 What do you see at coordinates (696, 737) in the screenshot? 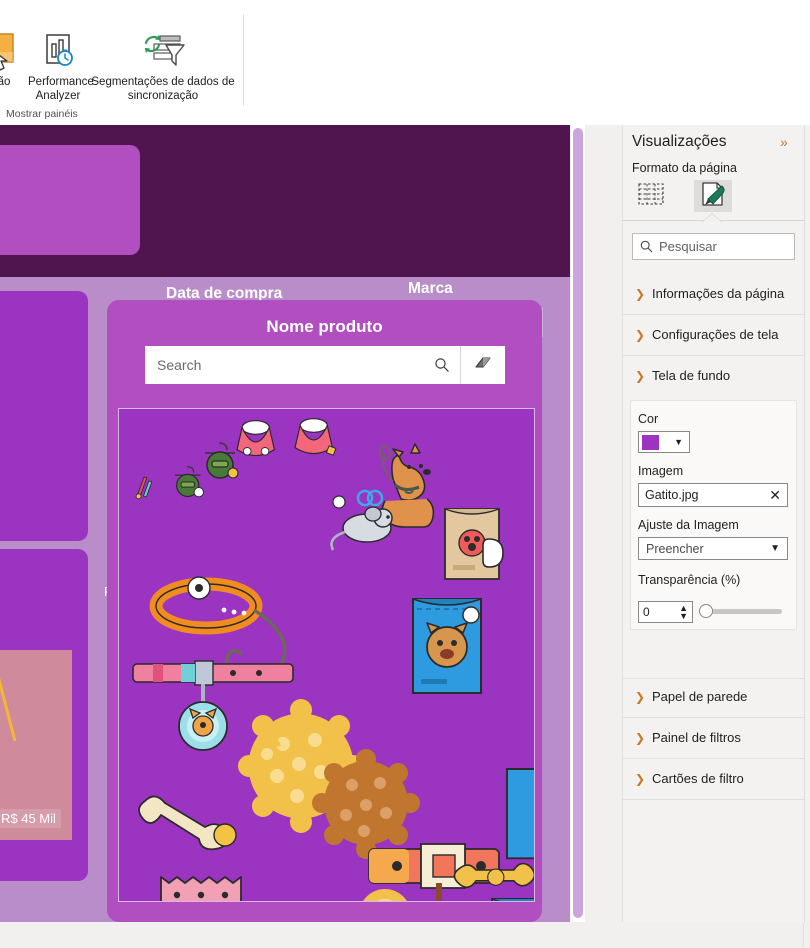
I see `accordion-label: Painel de filtros` at bounding box center [696, 737].